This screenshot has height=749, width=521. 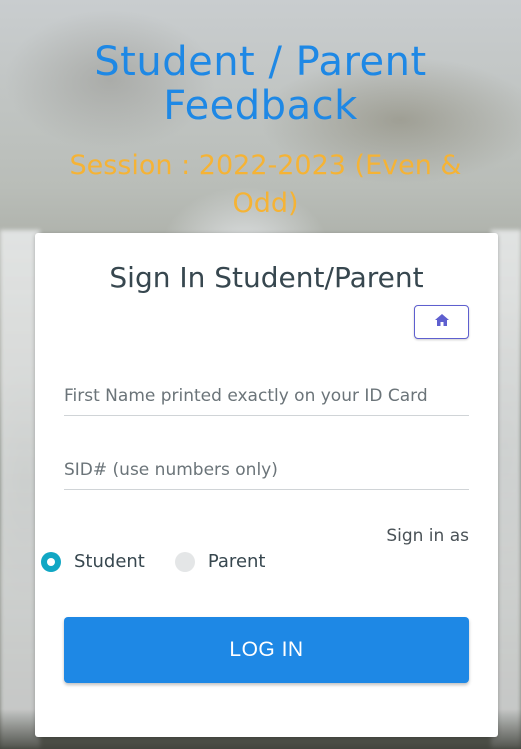 What do you see at coordinates (266, 396) in the screenshot?
I see `first-name-input` at bounding box center [266, 396].